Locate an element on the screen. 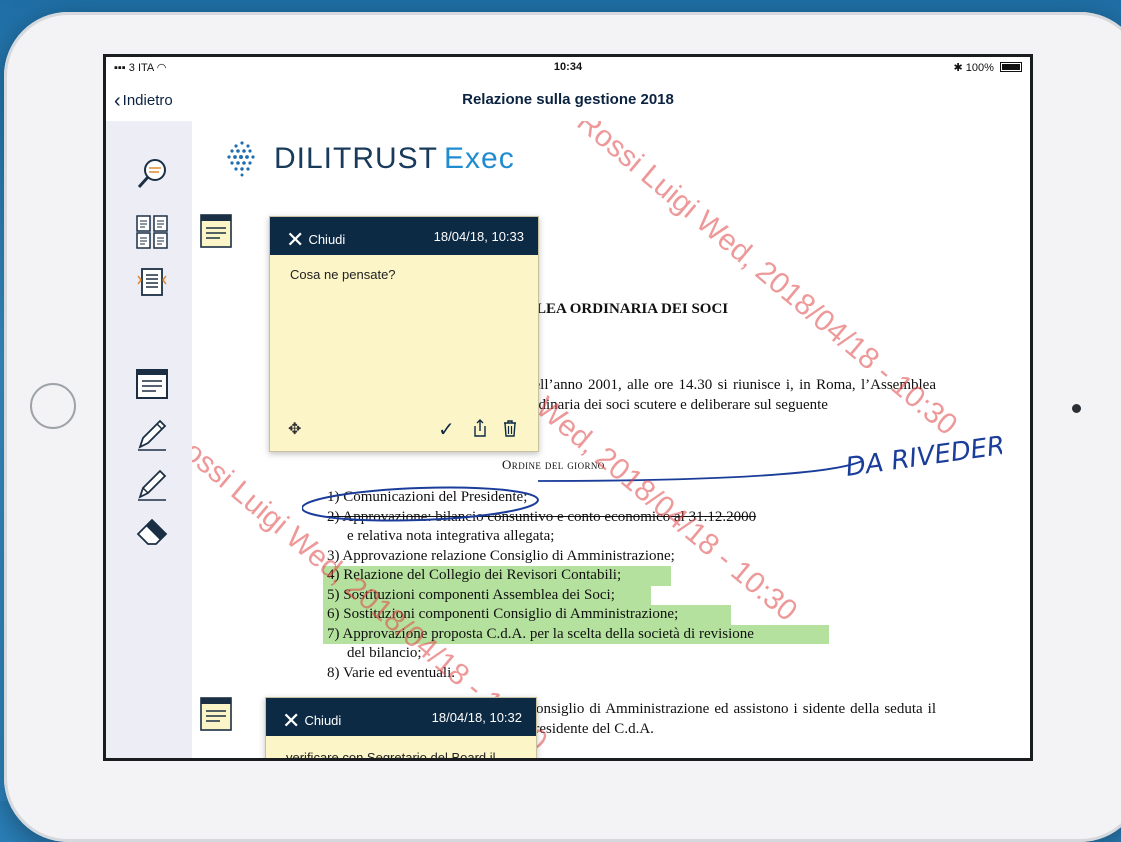  note-icon is located at coordinates (152, 384).